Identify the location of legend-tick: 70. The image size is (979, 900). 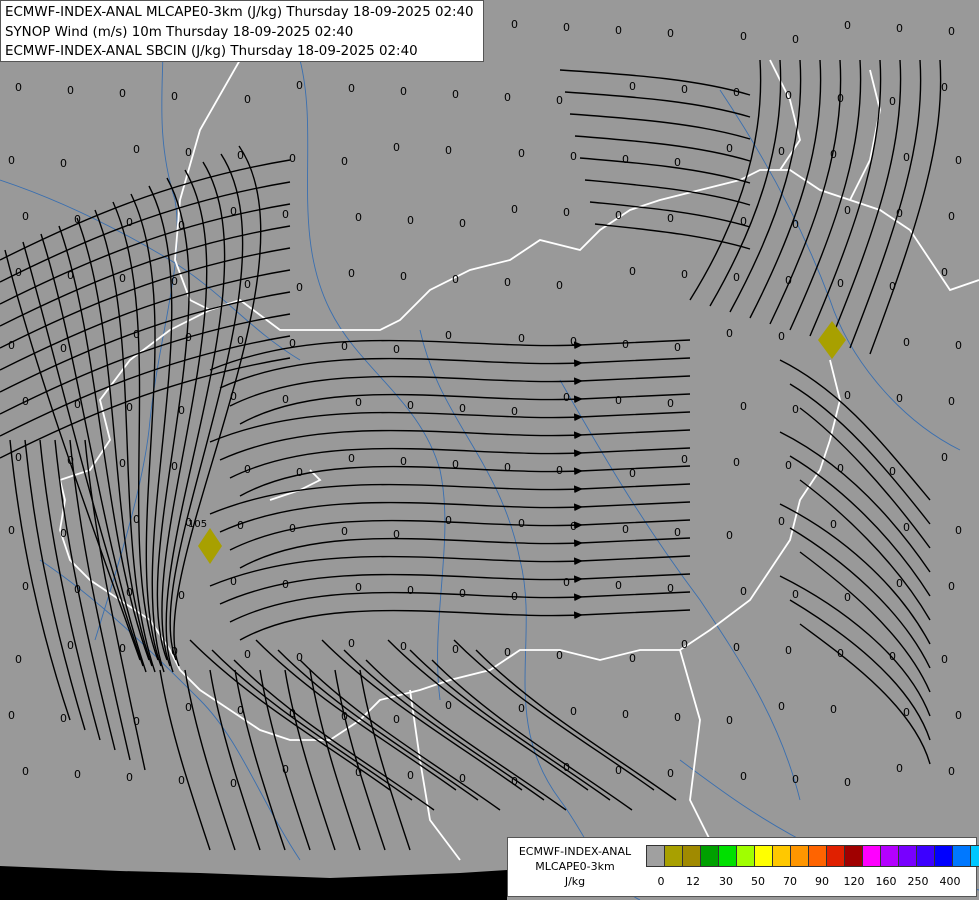
(790, 881).